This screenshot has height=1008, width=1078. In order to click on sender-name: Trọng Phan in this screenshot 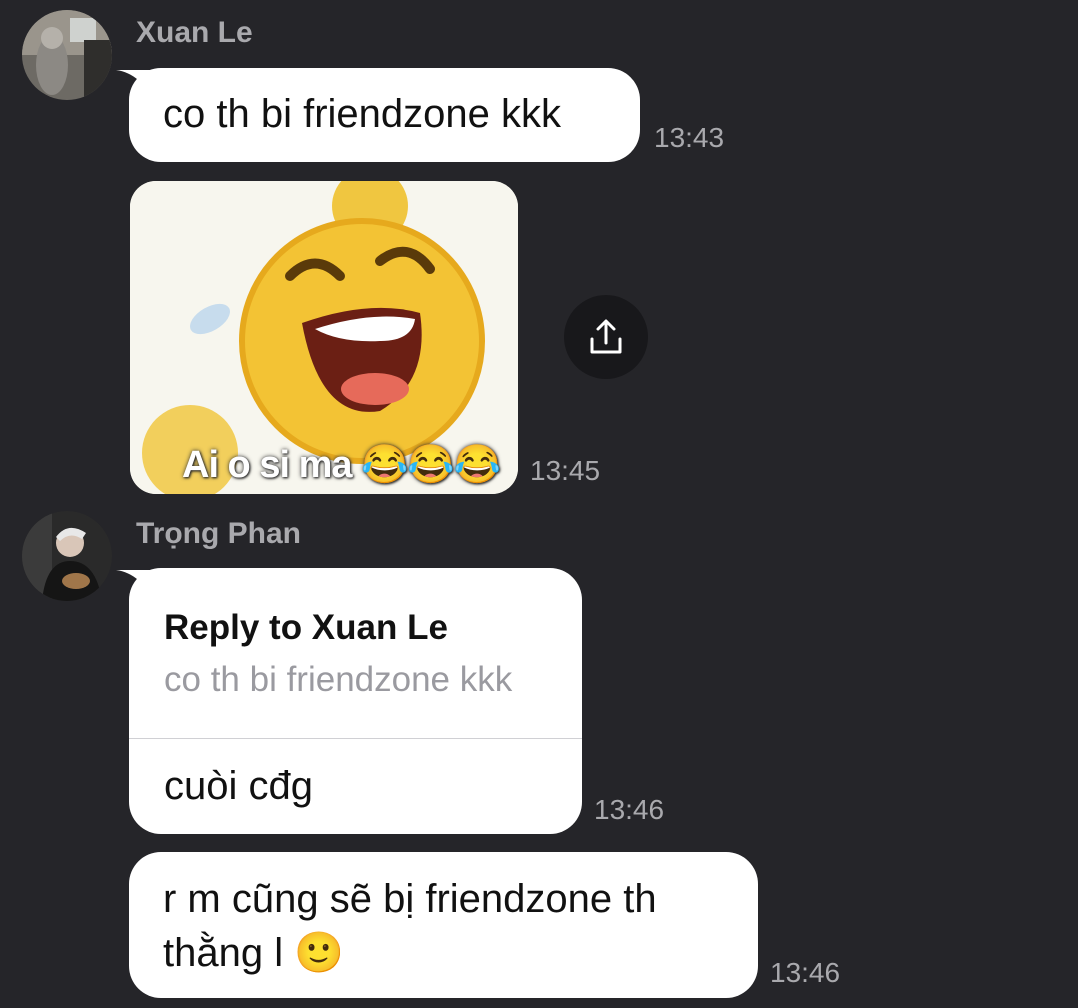, I will do `click(218, 533)`.